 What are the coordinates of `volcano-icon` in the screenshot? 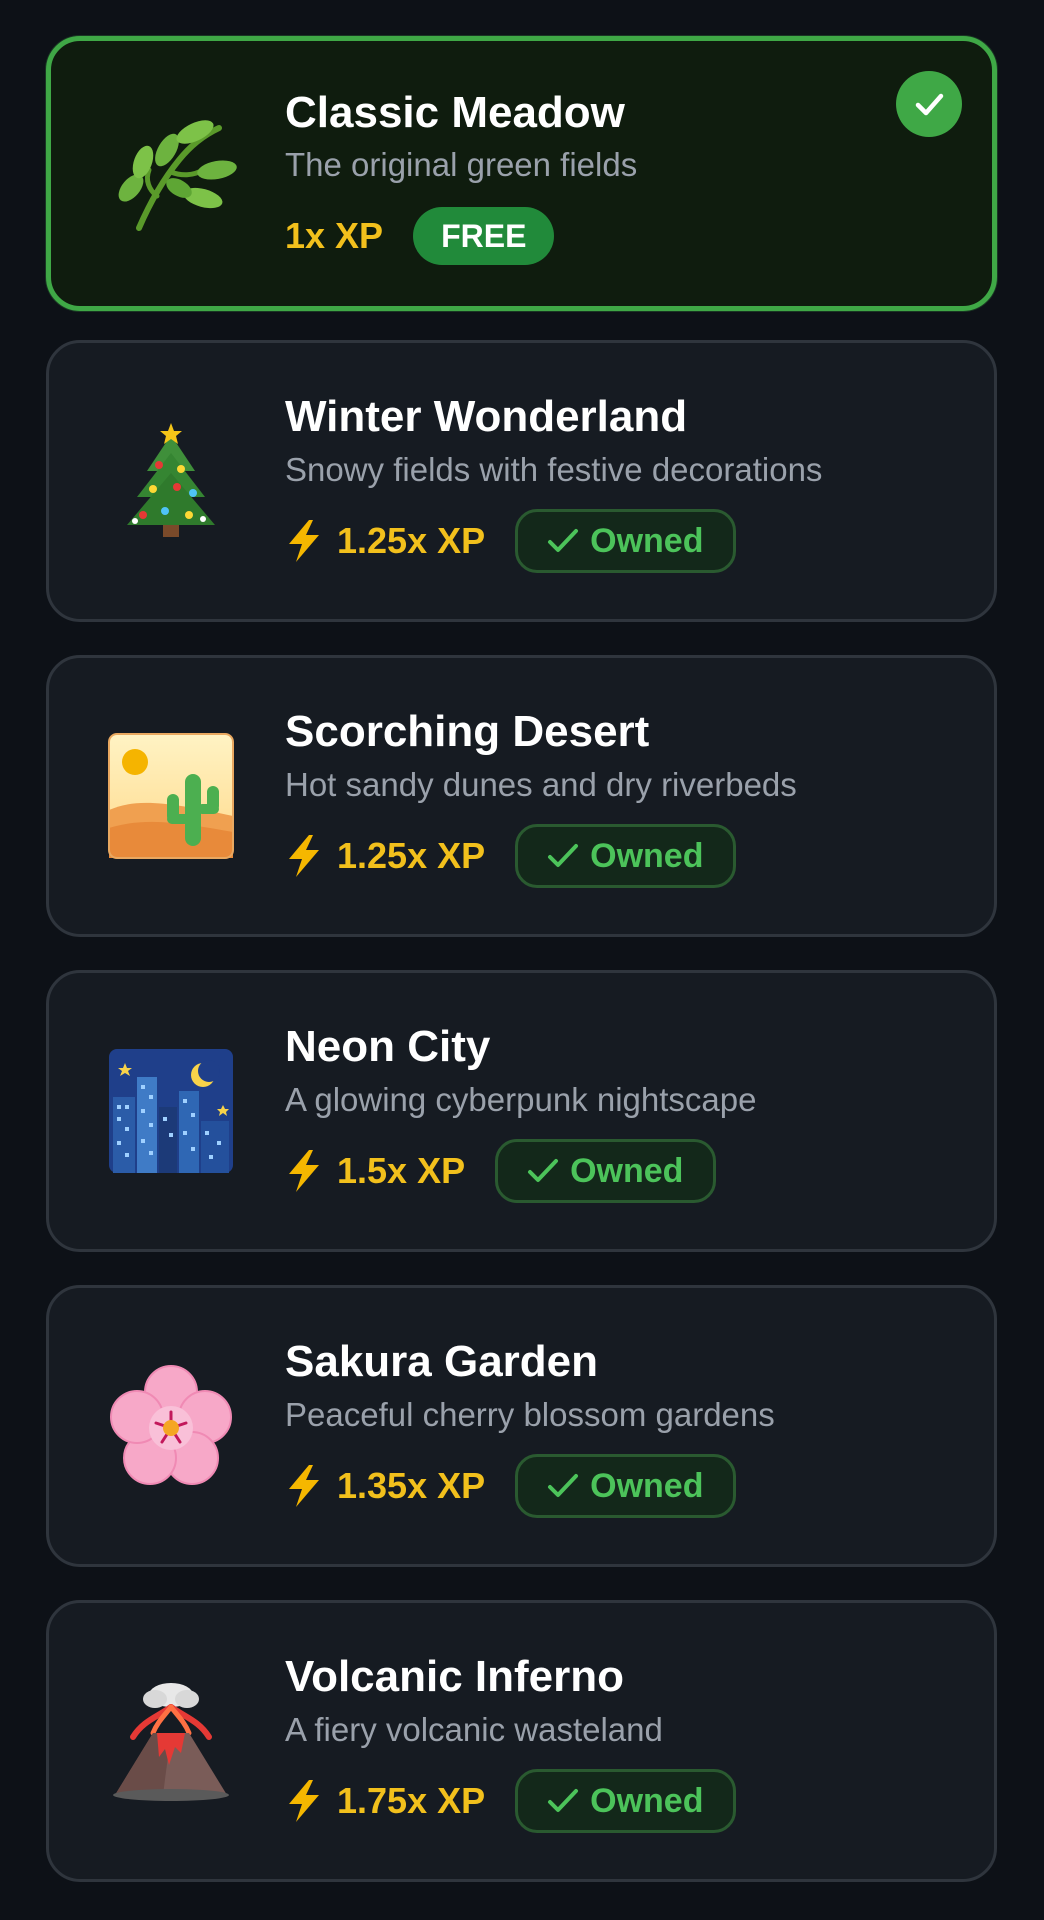 It's located at (171, 1741).